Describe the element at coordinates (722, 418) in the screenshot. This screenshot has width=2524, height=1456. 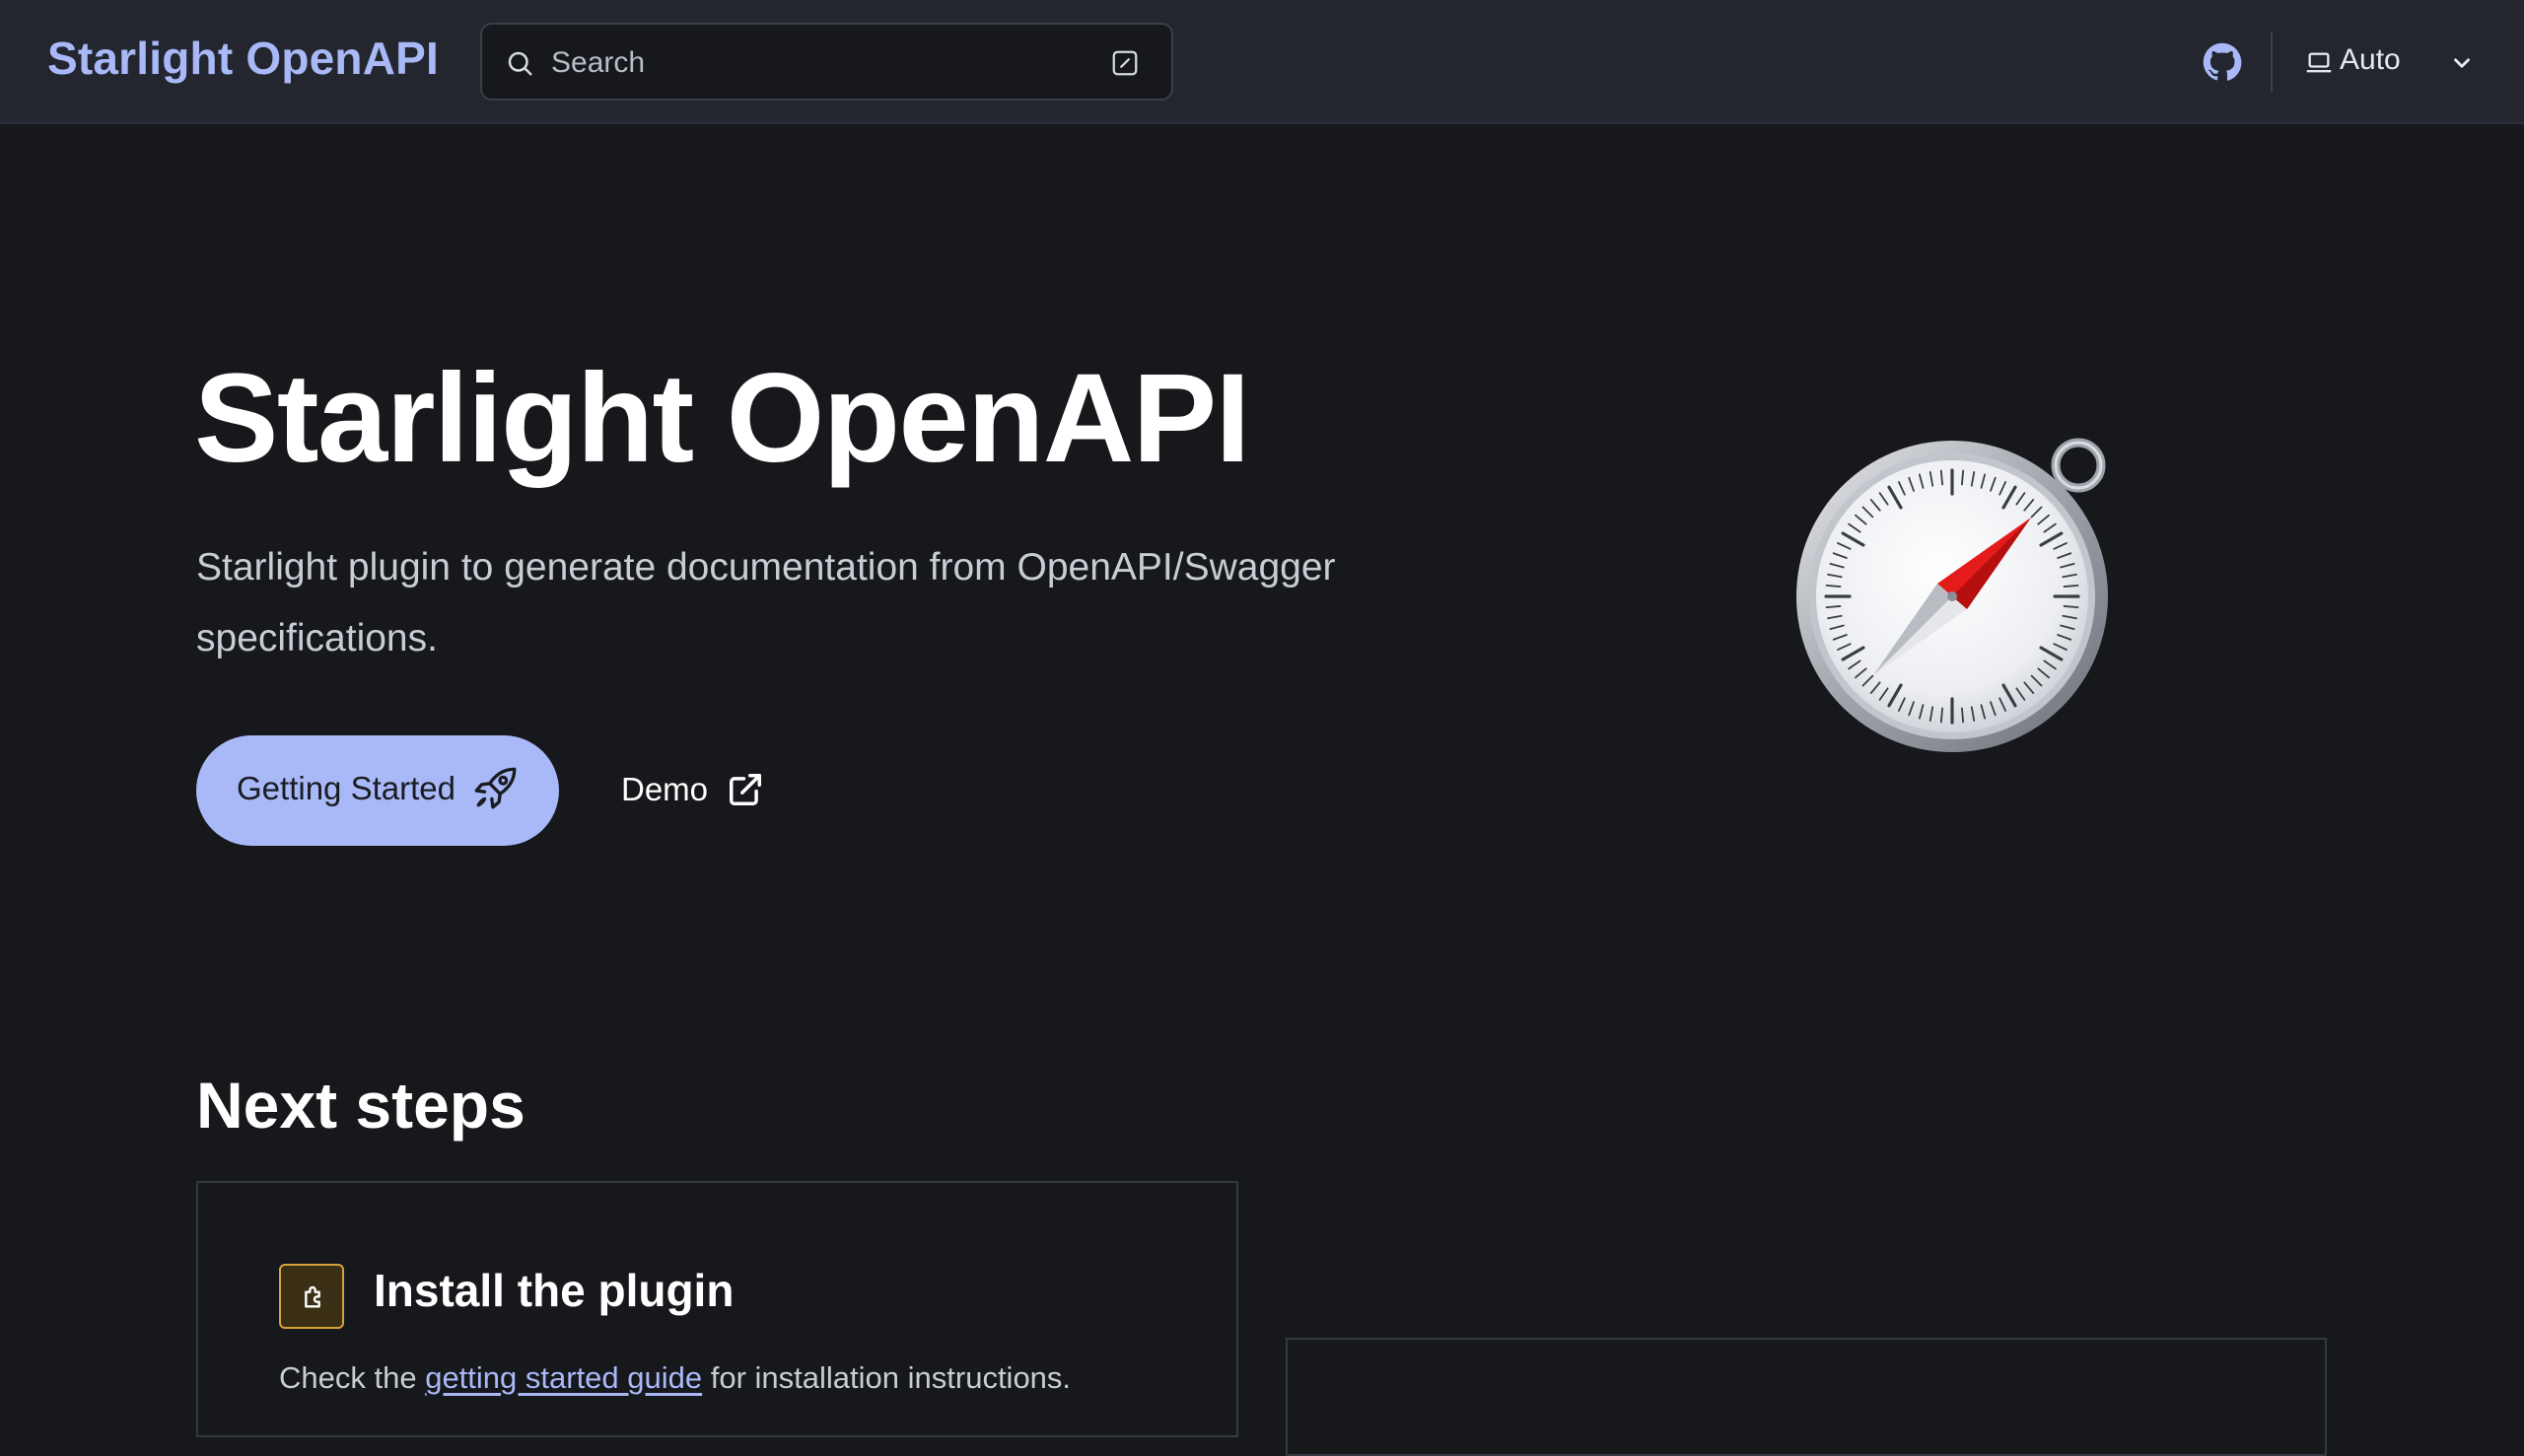
I see `hero-title: Starlight OpenAPI` at that location.